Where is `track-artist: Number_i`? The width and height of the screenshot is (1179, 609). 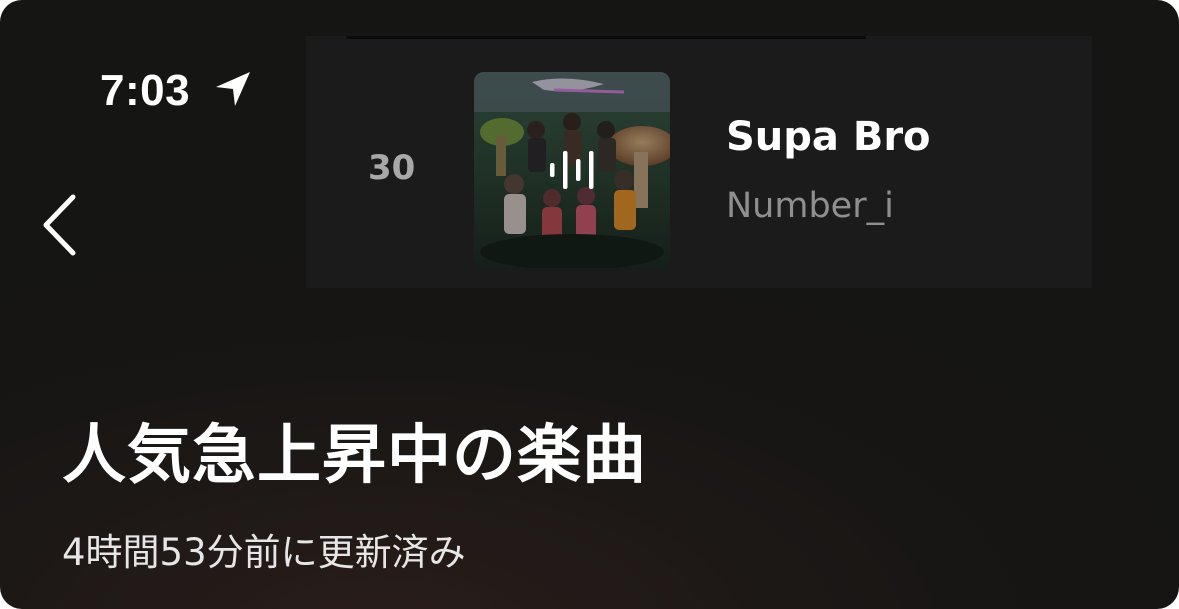 track-artist: Number_i is located at coordinates (810, 206).